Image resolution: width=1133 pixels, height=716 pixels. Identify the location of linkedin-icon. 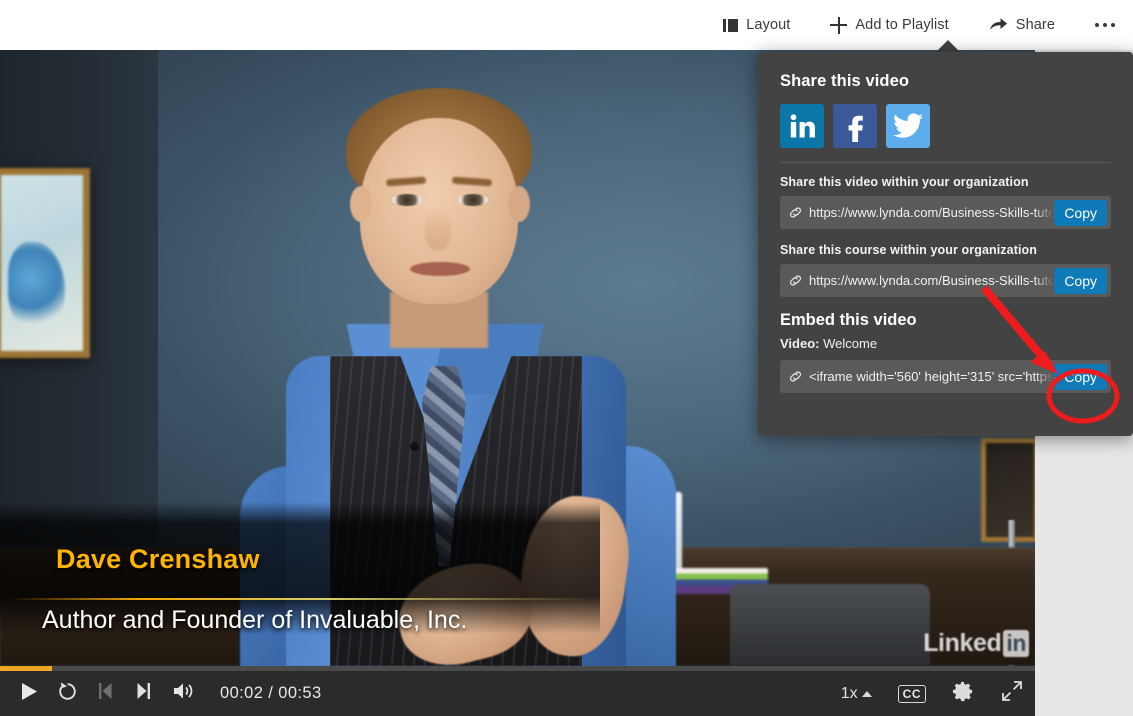
(802, 126).